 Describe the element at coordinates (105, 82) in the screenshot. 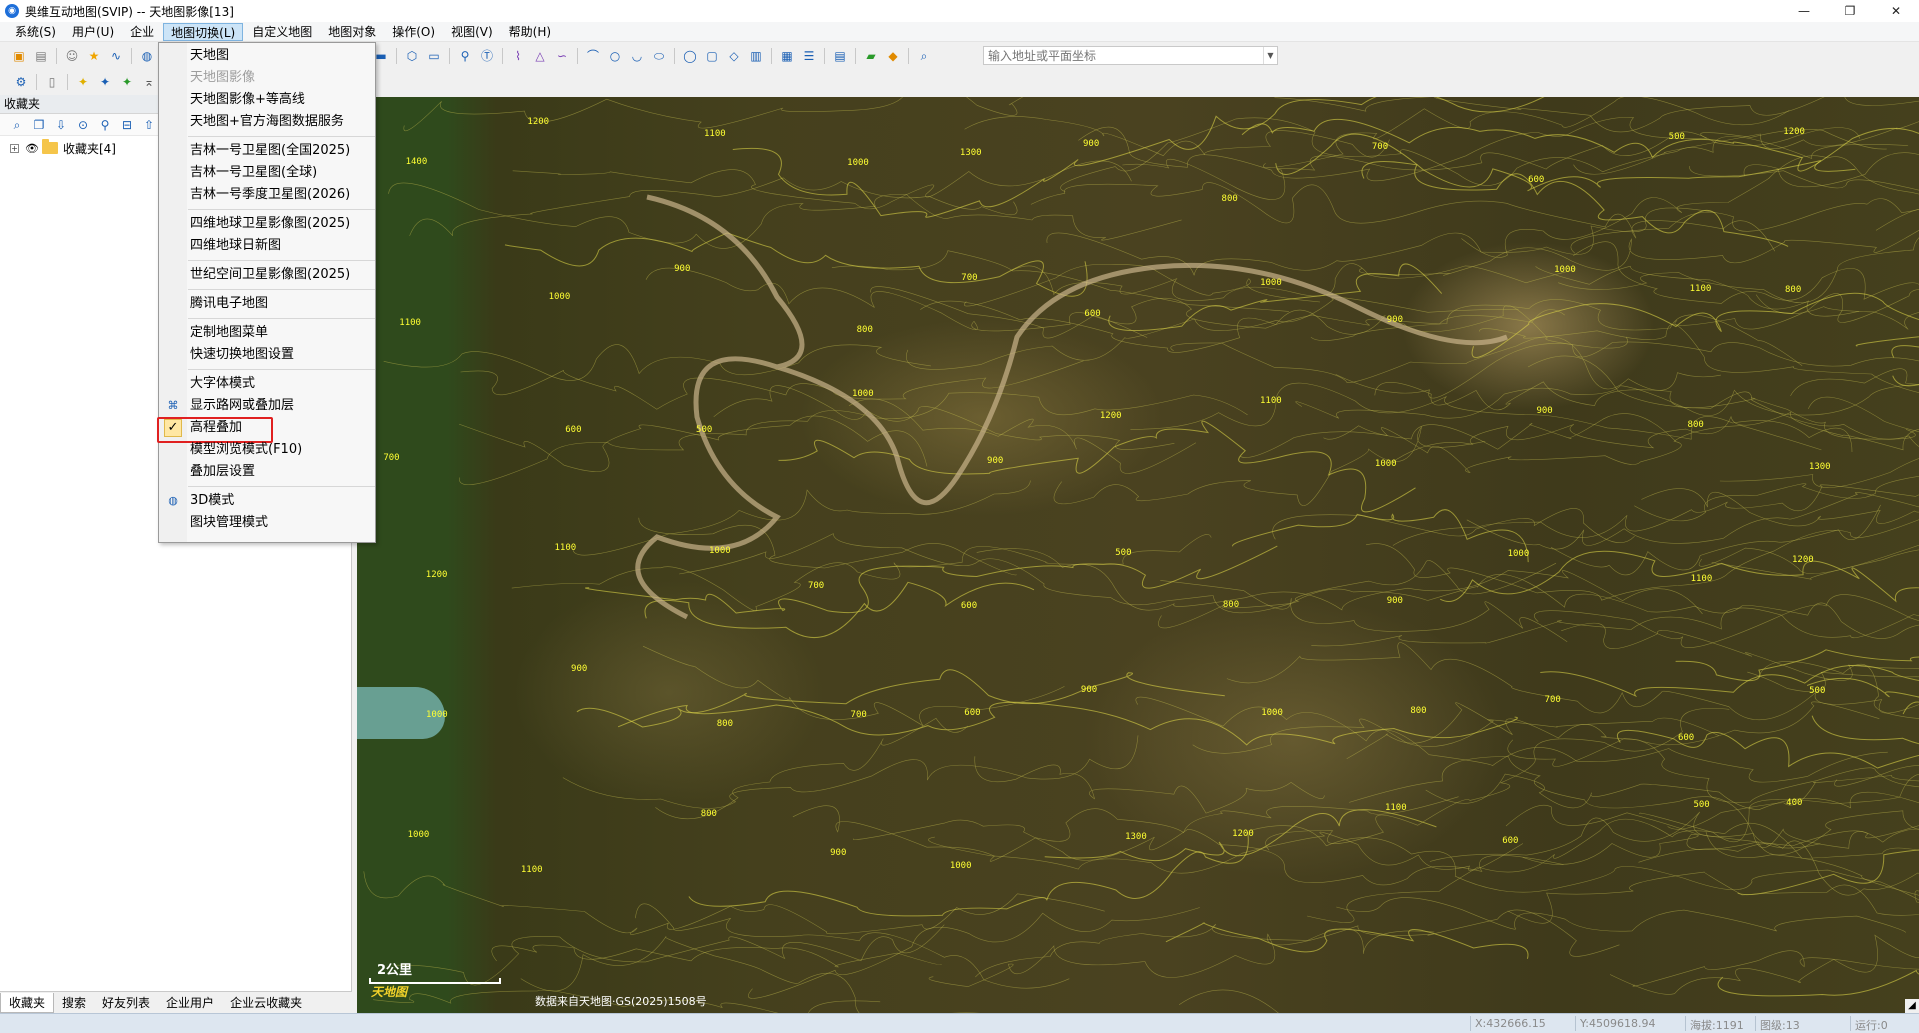

I see `blue-pin-icon: ✦` at that location.